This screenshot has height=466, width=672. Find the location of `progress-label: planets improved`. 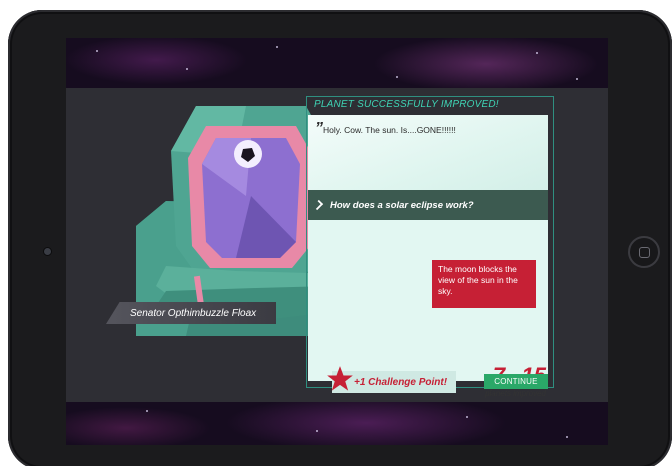

progress-label: planets improved is located at coordinates (515, 393).